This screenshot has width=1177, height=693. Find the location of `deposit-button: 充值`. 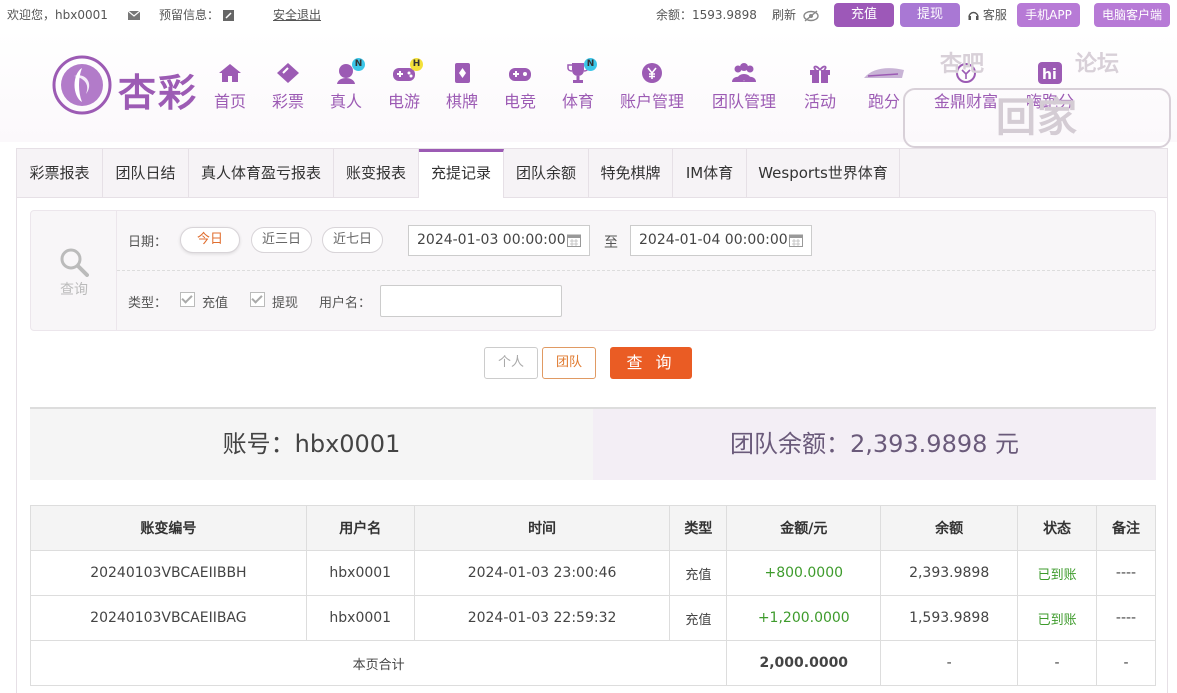

deposit-button: 充值 is located at coordinates (864, 15).